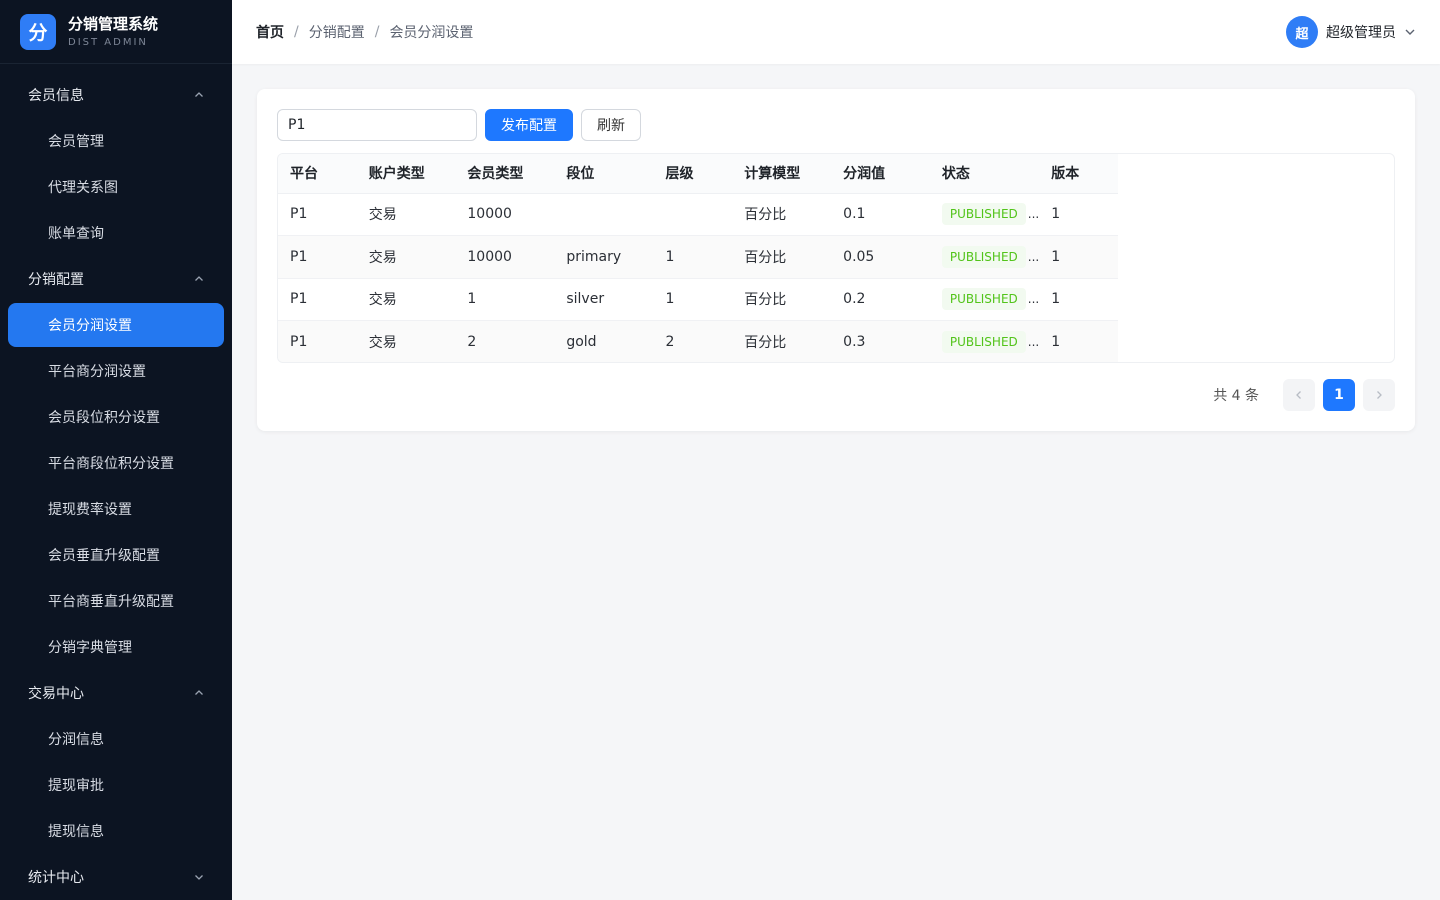 This screenshot has height=900, width=1440. What do you see at coordinates (116, 555) in the screenshot?
I see `sidebar-item-1-5: 会员垂直升级配置` at bounding box center [116, 555].